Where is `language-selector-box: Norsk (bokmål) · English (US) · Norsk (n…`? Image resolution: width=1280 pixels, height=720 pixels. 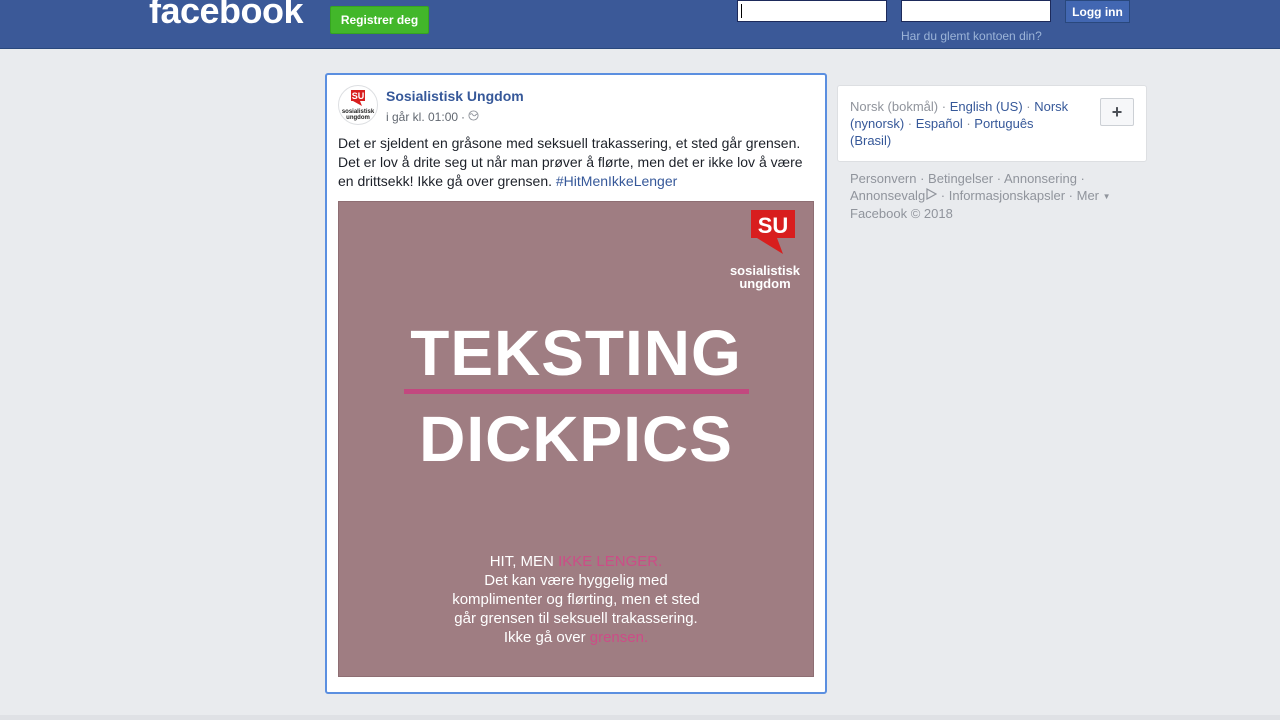
language-selector-box: Norsk (bokmål) · English (US) · Norsk (n… is located at coordinates (992, 123).